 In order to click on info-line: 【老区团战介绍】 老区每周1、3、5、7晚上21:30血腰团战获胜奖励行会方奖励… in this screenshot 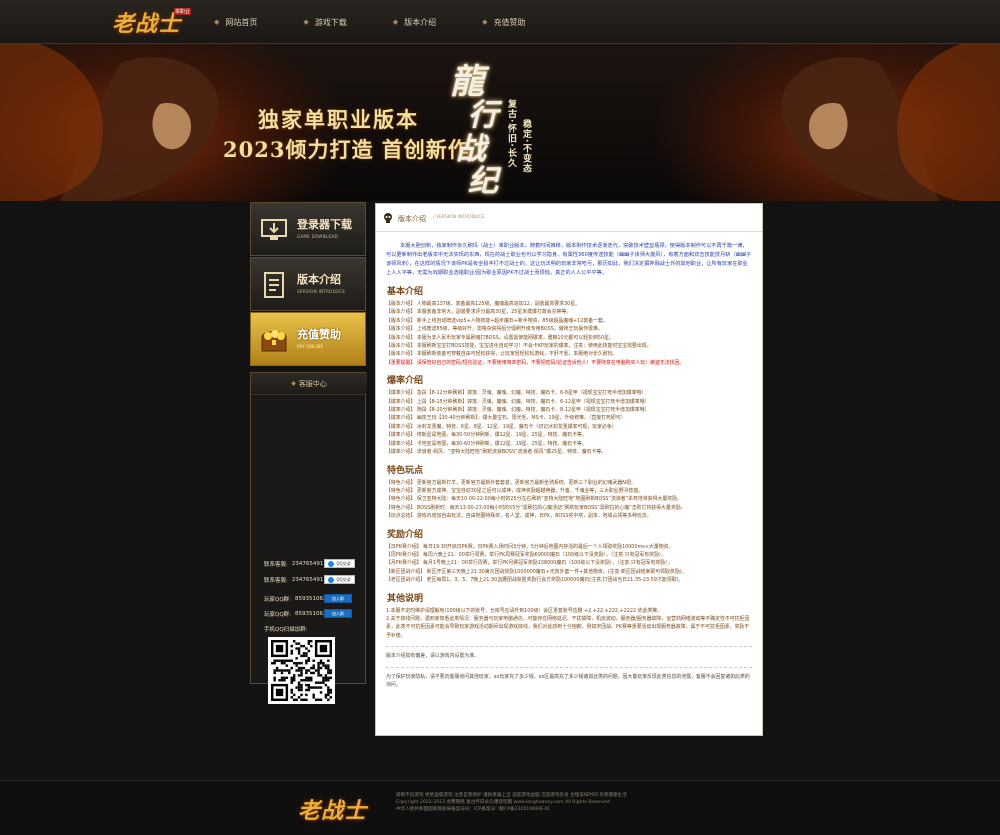, I will do `click(535, 580)`.